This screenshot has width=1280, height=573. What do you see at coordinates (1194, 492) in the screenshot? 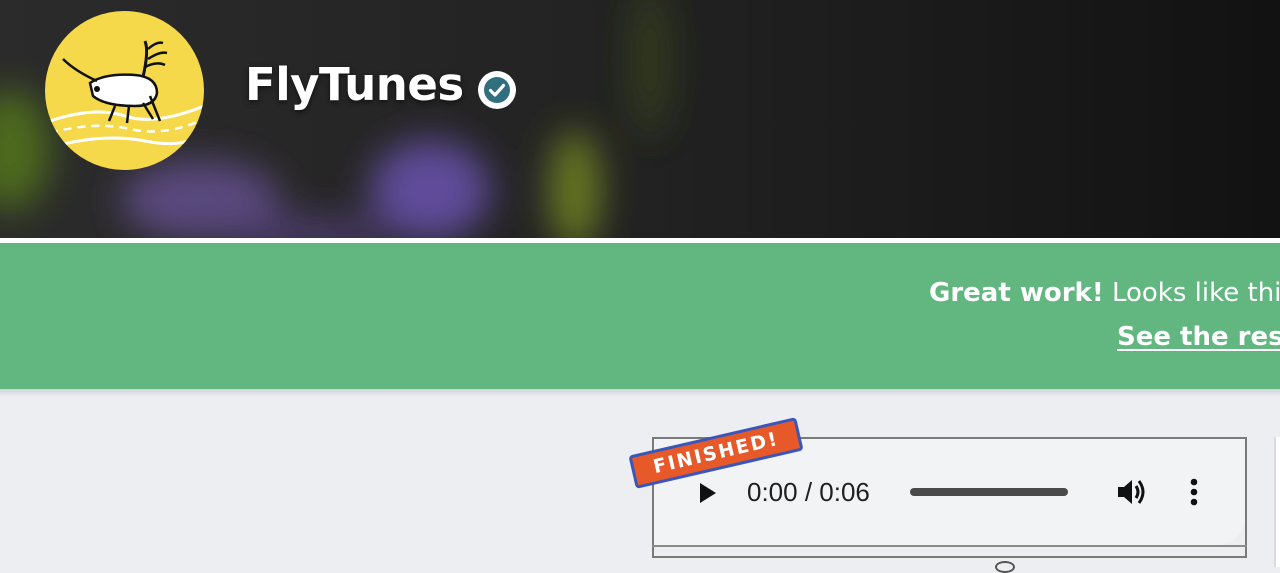
I see `more-options-icon` at bounding box center [1194, 492].